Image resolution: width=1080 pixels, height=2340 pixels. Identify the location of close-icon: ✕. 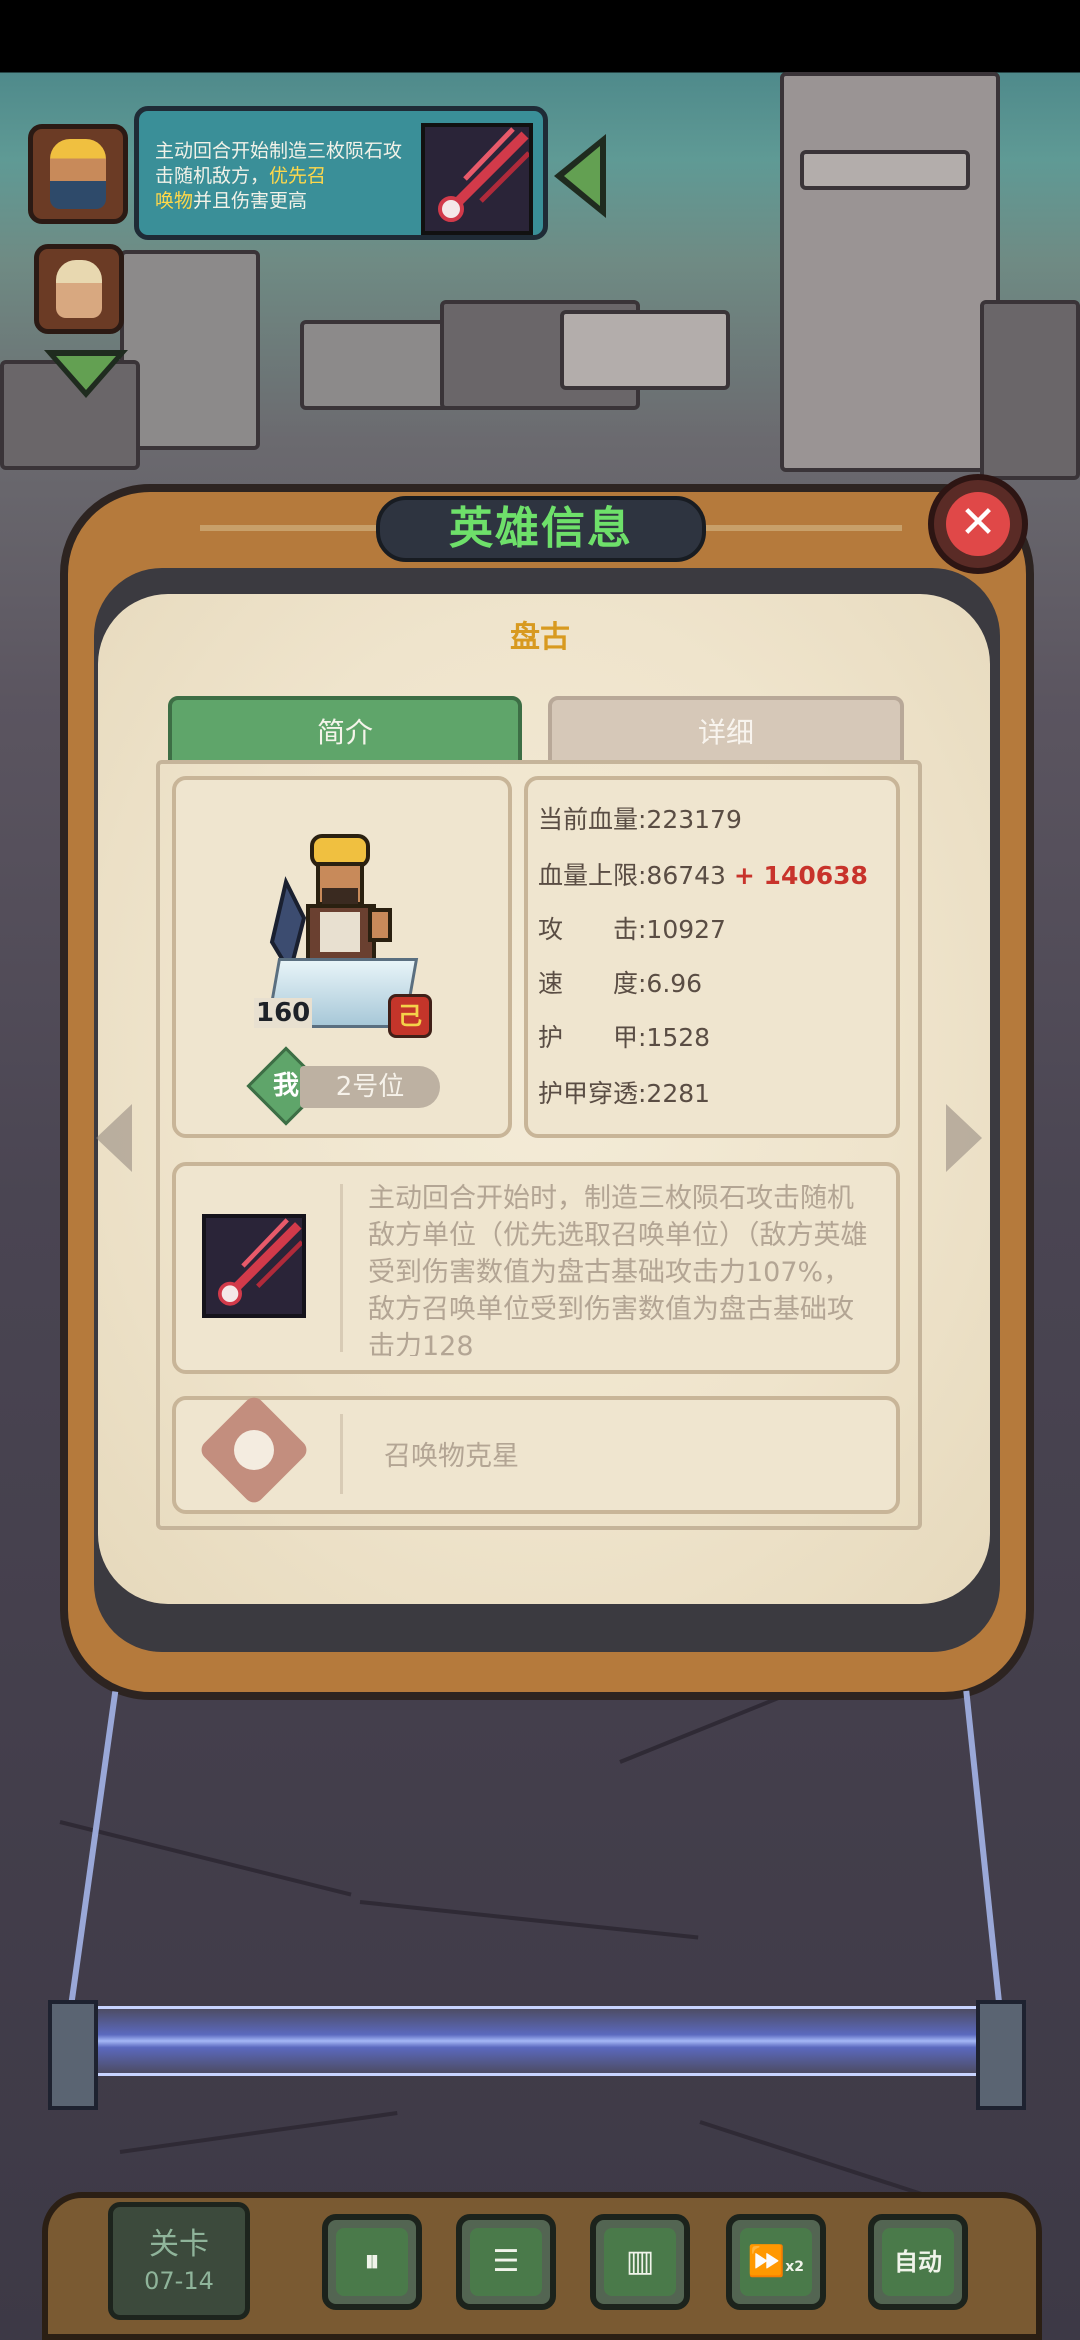
(978, 524).